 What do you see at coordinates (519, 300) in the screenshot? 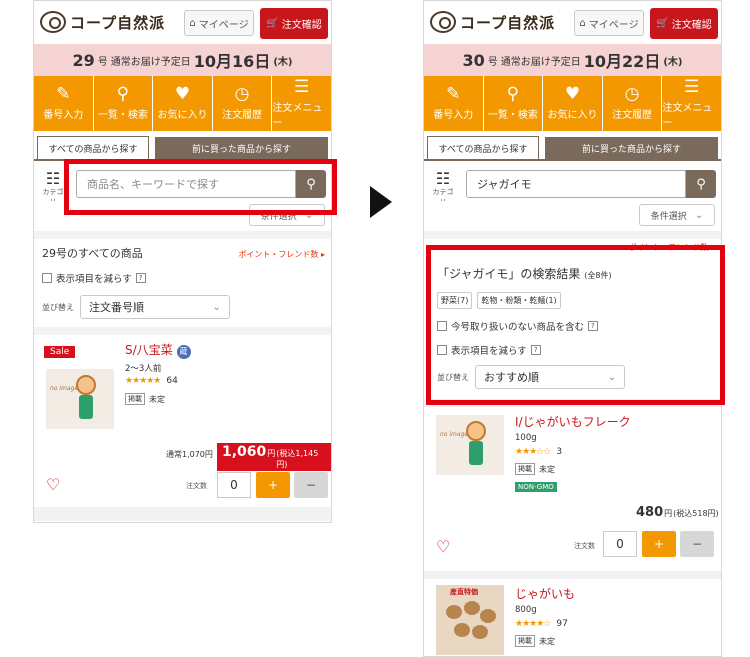
I see `filter-tag-dried: 乾物・粉類・乾麺(1)` at bounding box center [519, 300].